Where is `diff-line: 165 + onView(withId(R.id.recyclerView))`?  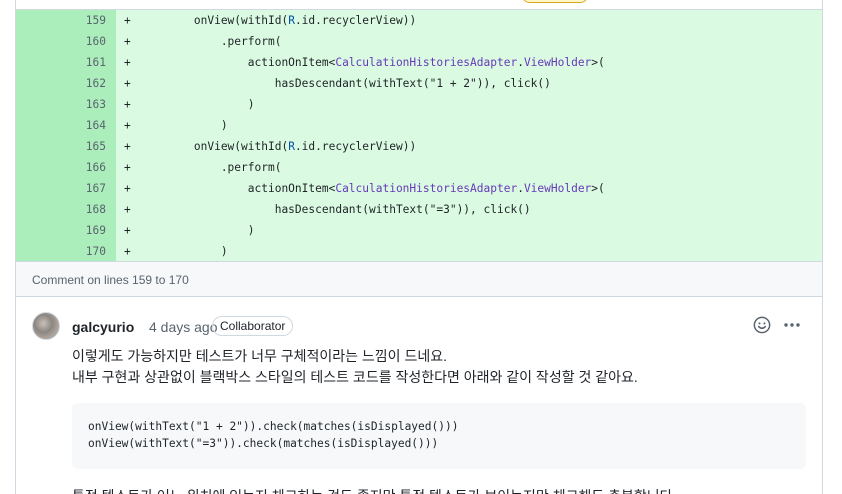
diff-line: 165 + onView(withId(R.id.recyclerView)) is located at coordinates (419, 146).